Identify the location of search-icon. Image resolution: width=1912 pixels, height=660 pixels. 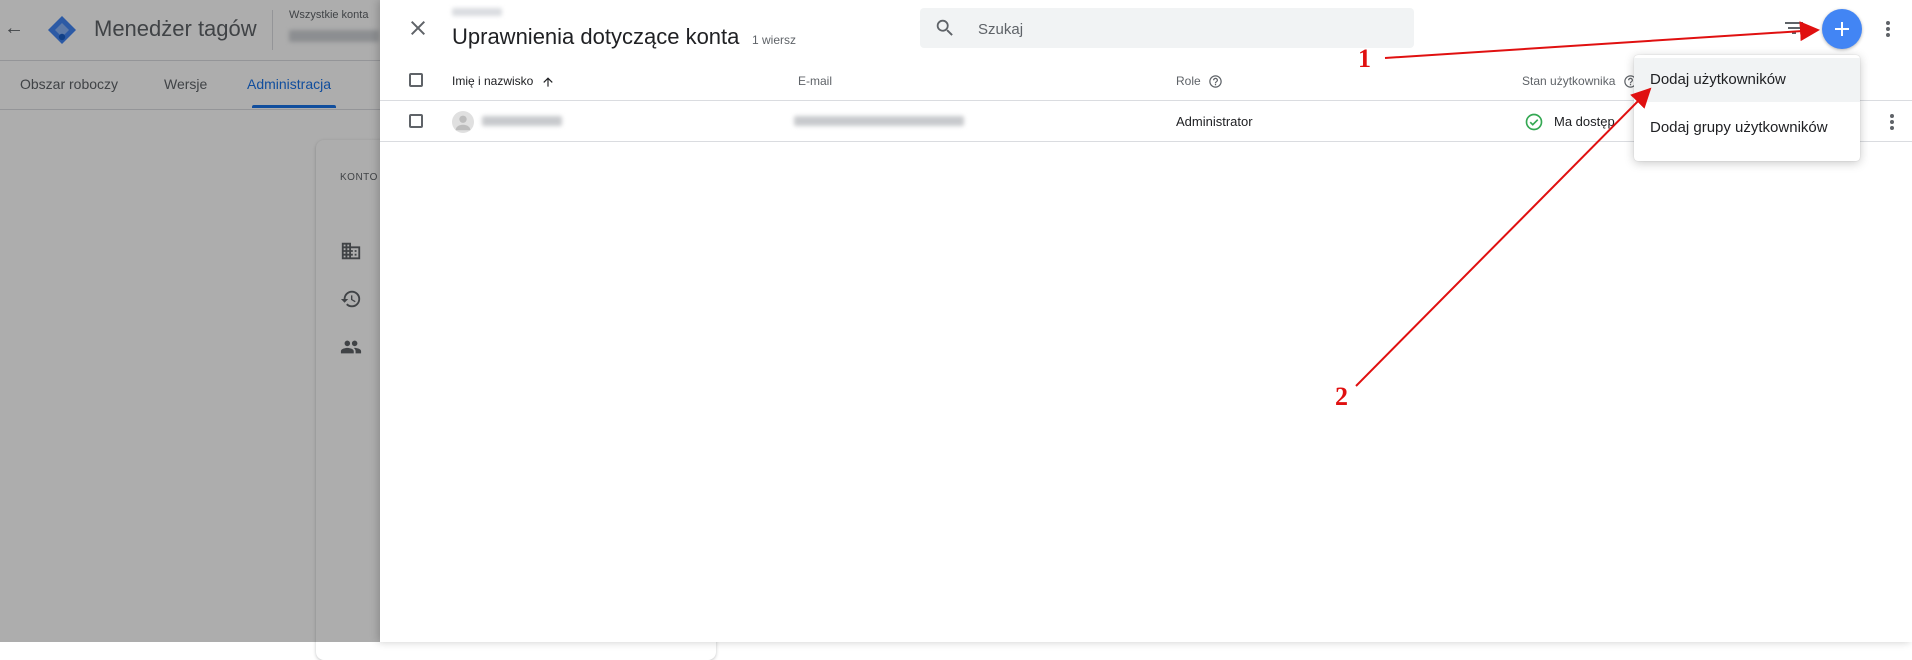
(944, 27).